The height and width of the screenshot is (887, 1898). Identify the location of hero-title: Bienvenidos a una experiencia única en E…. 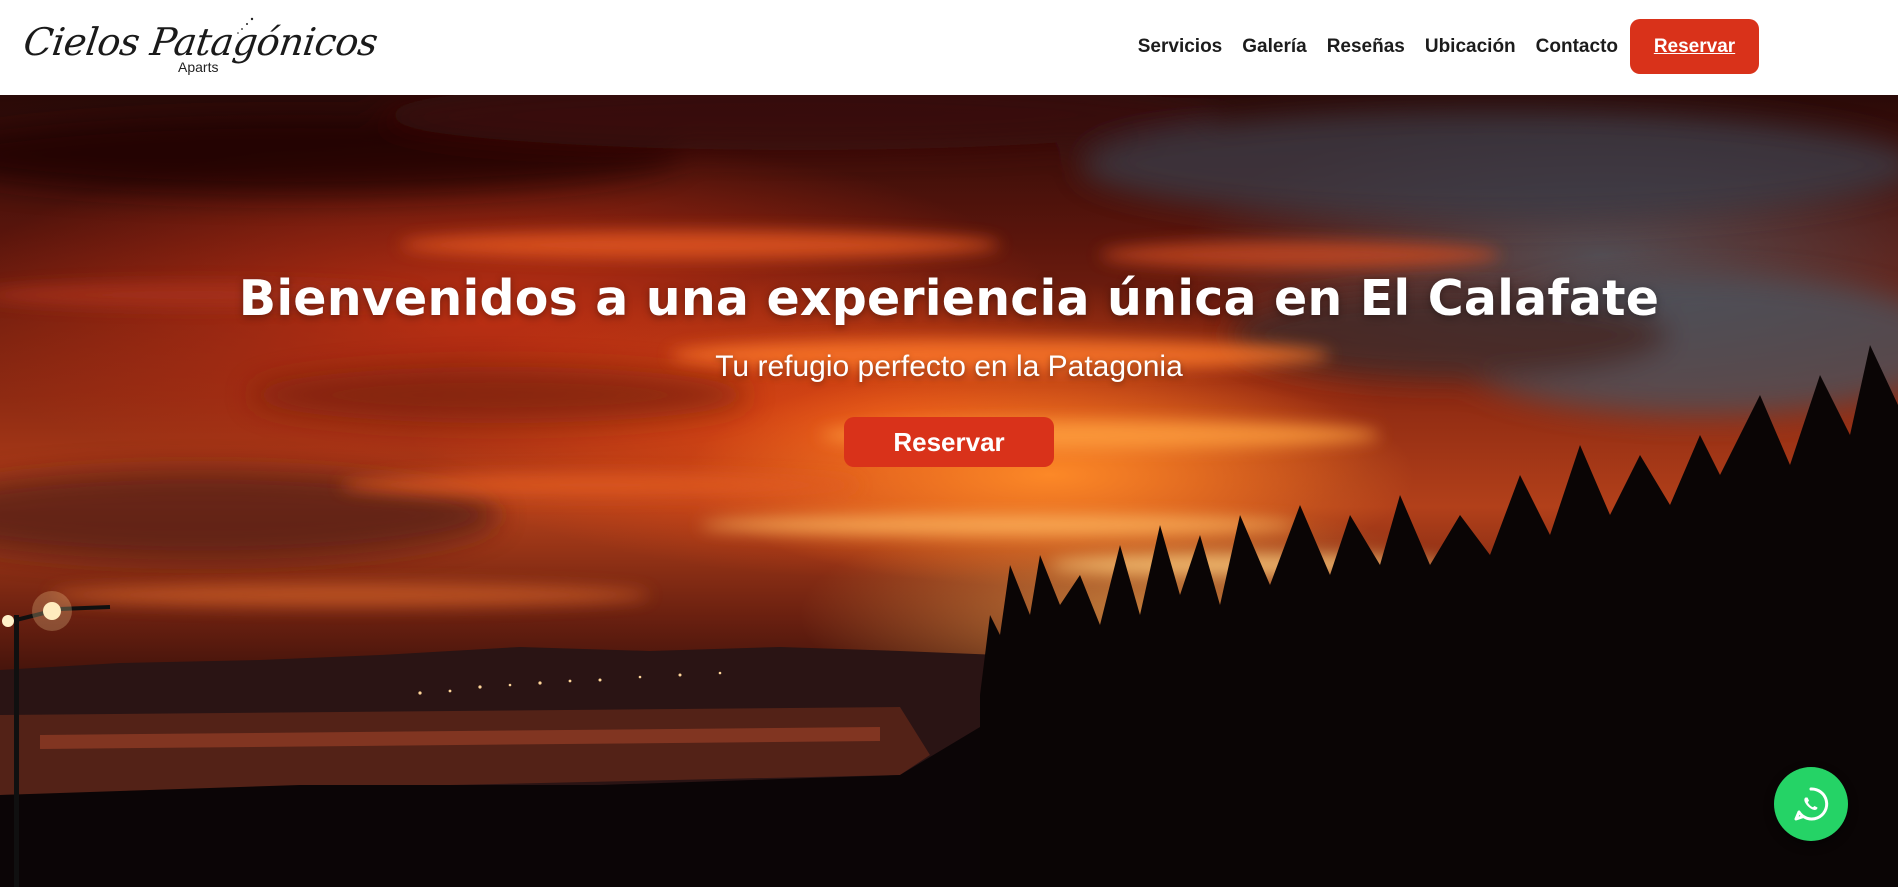
(949, 298).